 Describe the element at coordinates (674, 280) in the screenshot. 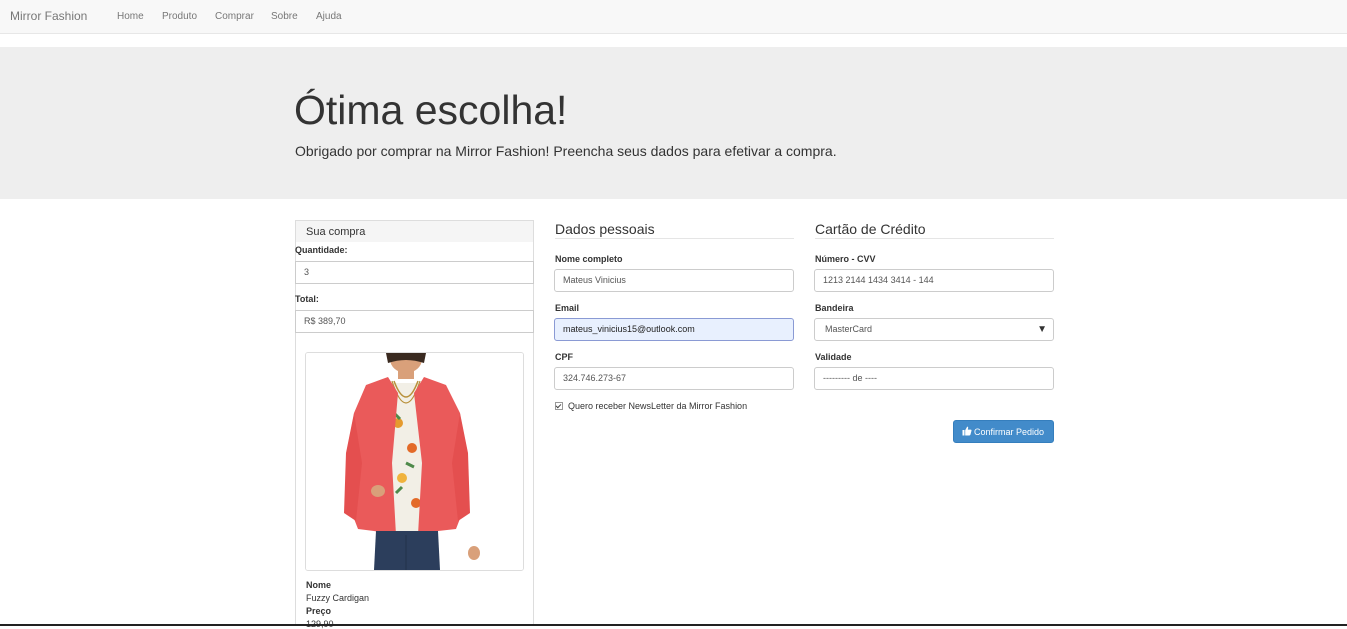

I see `fullname-input: Mateus Vinicius` at that location.